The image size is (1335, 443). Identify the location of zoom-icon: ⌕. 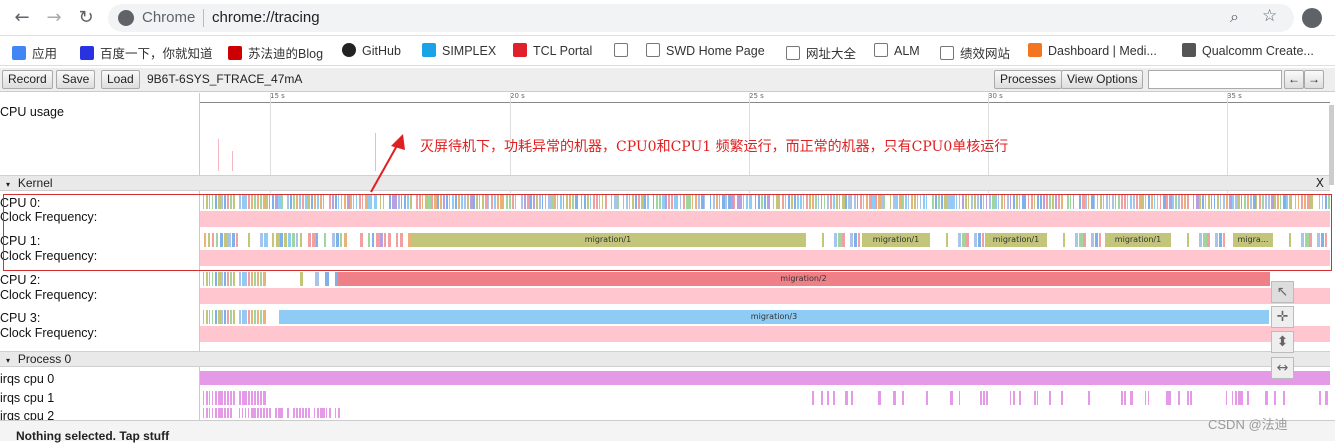
(1234, 17).